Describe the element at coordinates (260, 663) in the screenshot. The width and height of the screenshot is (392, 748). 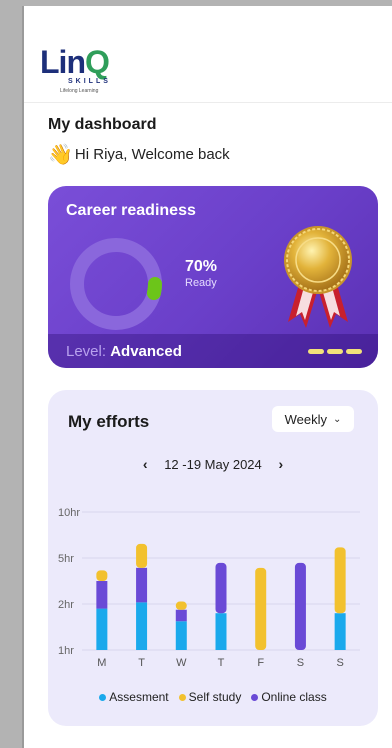
I see `x-tick-label: F` at that location.